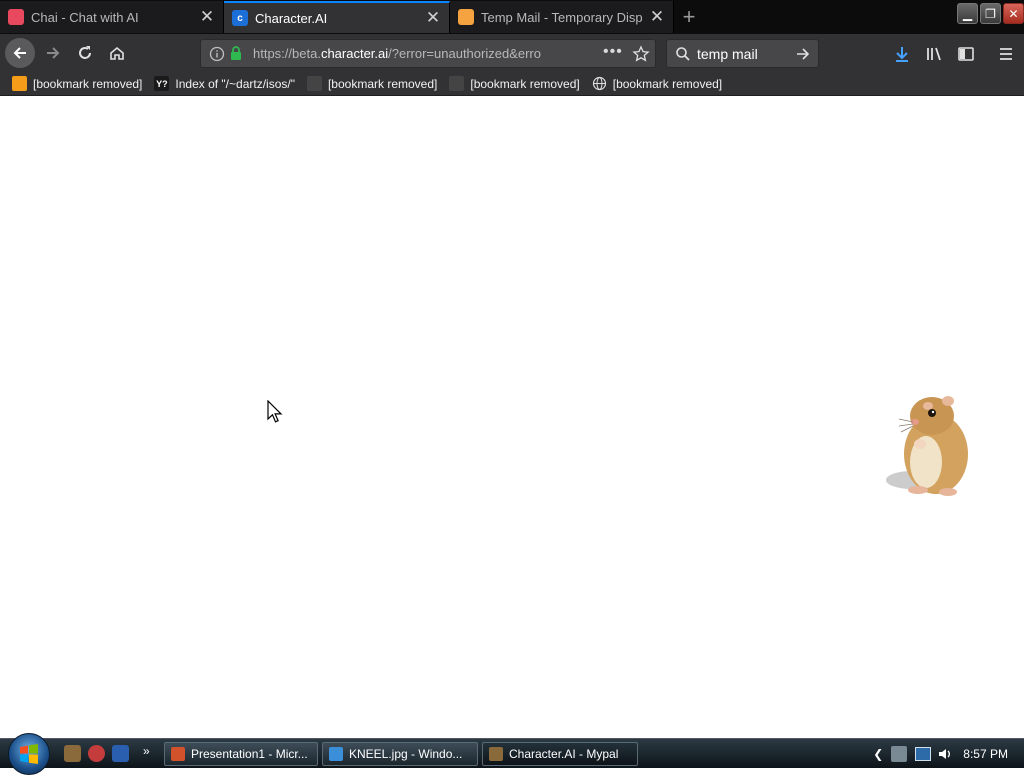 The width and height of the screenshot is (1024, 775). I want to click on home-button, so click(117, 53).